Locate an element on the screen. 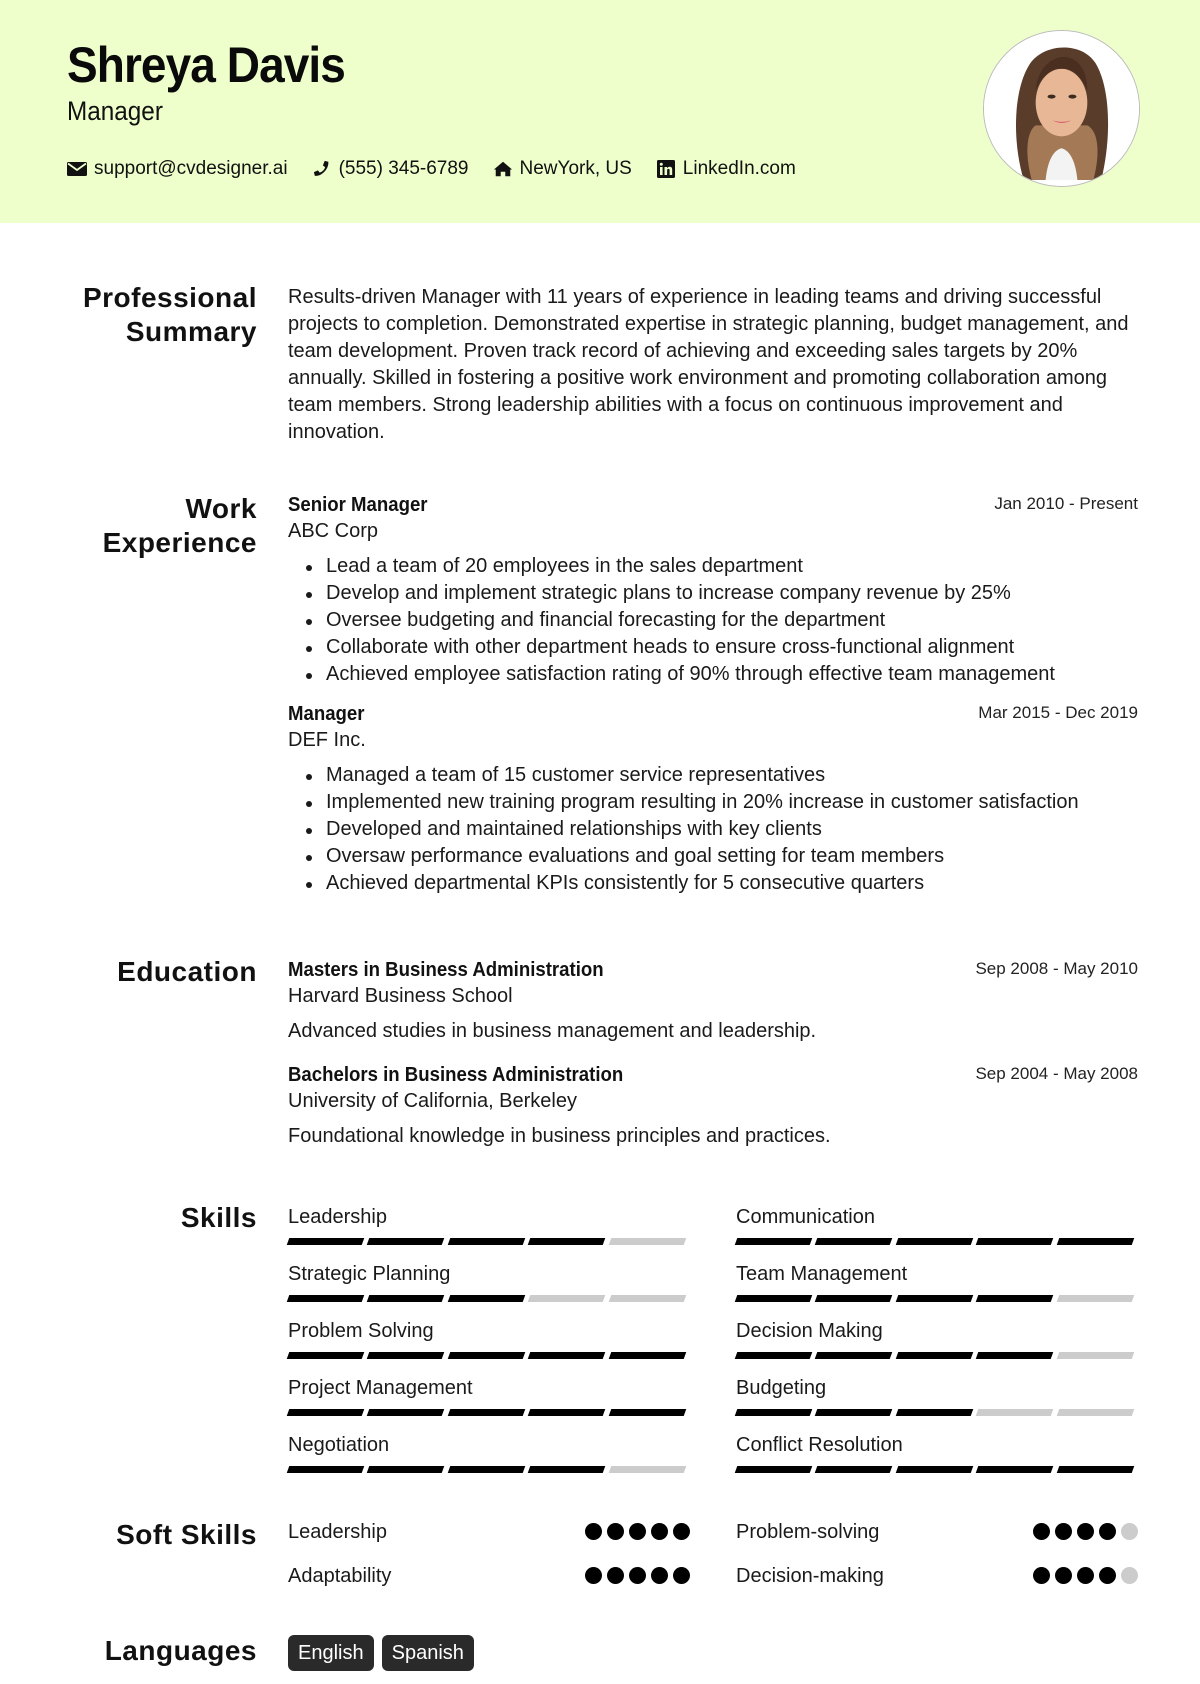  degree-title: Masters in Business Administration is located at coordinates (446, 970).